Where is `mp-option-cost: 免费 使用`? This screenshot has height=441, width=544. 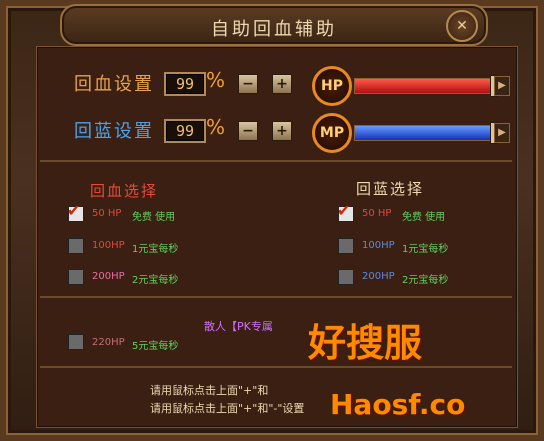
mp-option-cost: 免费 使用 is located at coordinates (424, 217).